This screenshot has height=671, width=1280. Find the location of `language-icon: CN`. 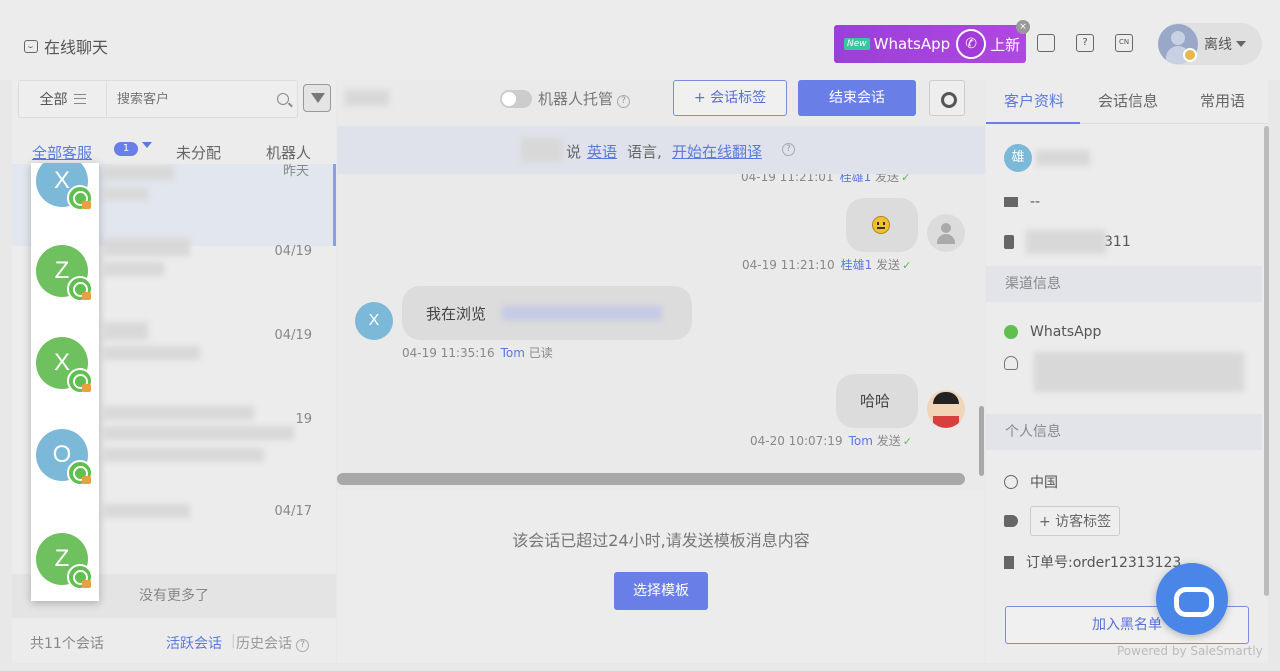

language-icon: CN is located at coordinates (1124, 43).